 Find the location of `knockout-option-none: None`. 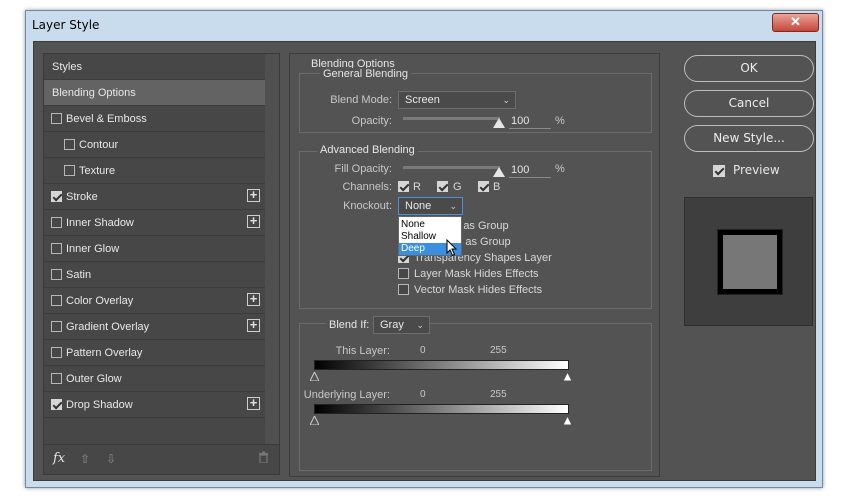

knockout-option-none: None is located at coordinates (430, 225).